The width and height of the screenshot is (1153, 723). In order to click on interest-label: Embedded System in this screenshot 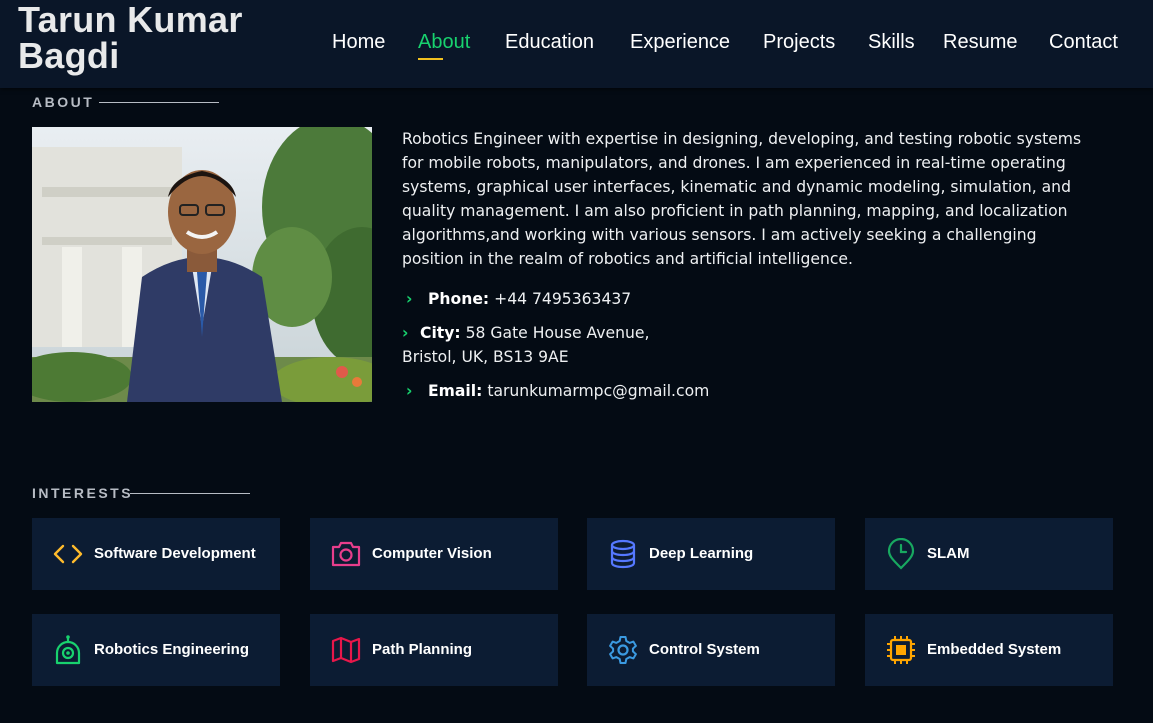, I will do `click(994, 649)`.